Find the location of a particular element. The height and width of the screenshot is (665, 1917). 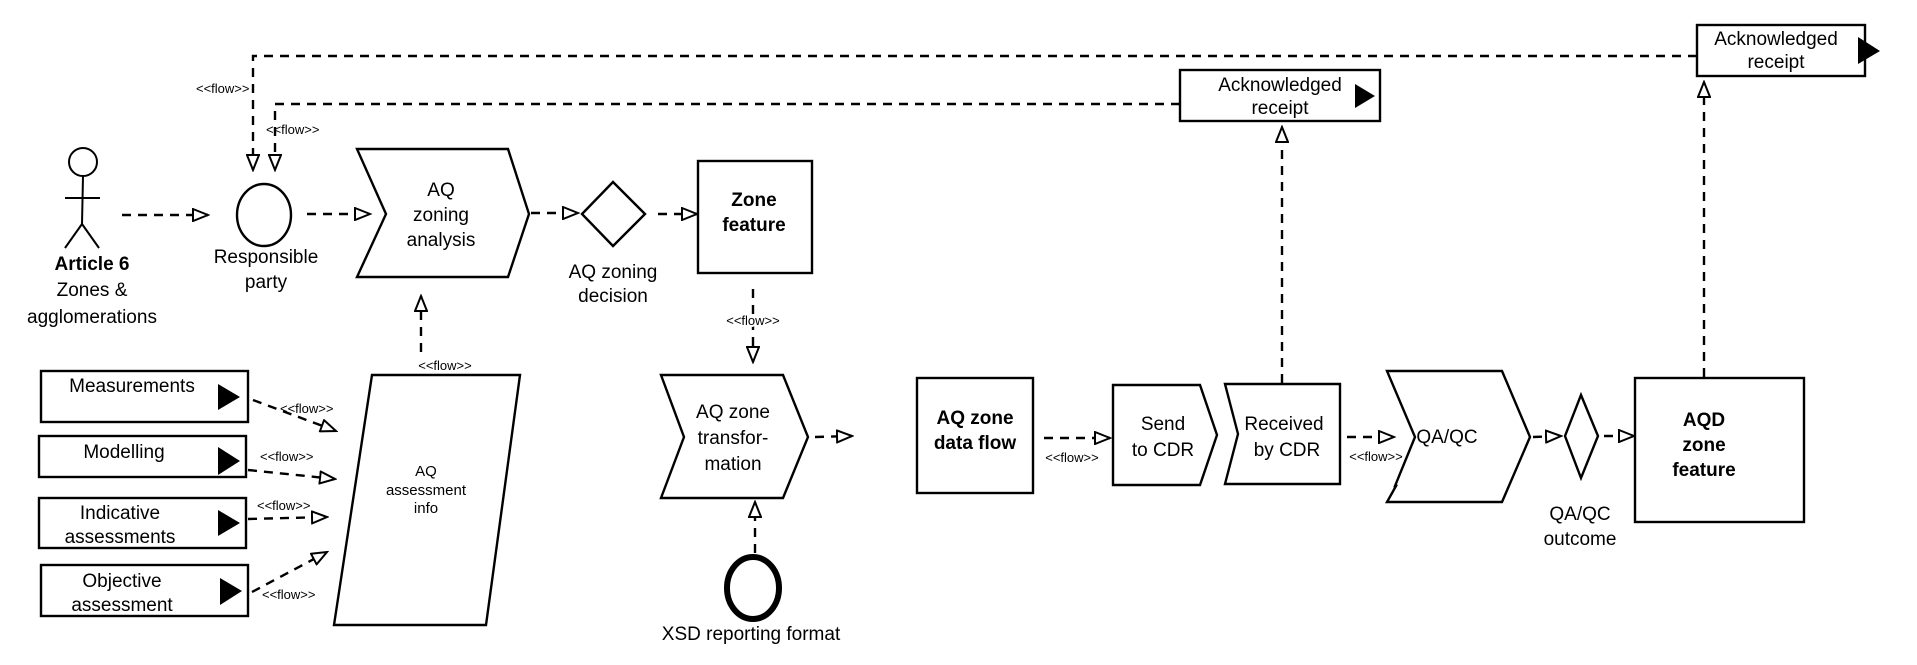

flow-assessment-to-analysis: <<flow>> is located at coordinates (445, 334).